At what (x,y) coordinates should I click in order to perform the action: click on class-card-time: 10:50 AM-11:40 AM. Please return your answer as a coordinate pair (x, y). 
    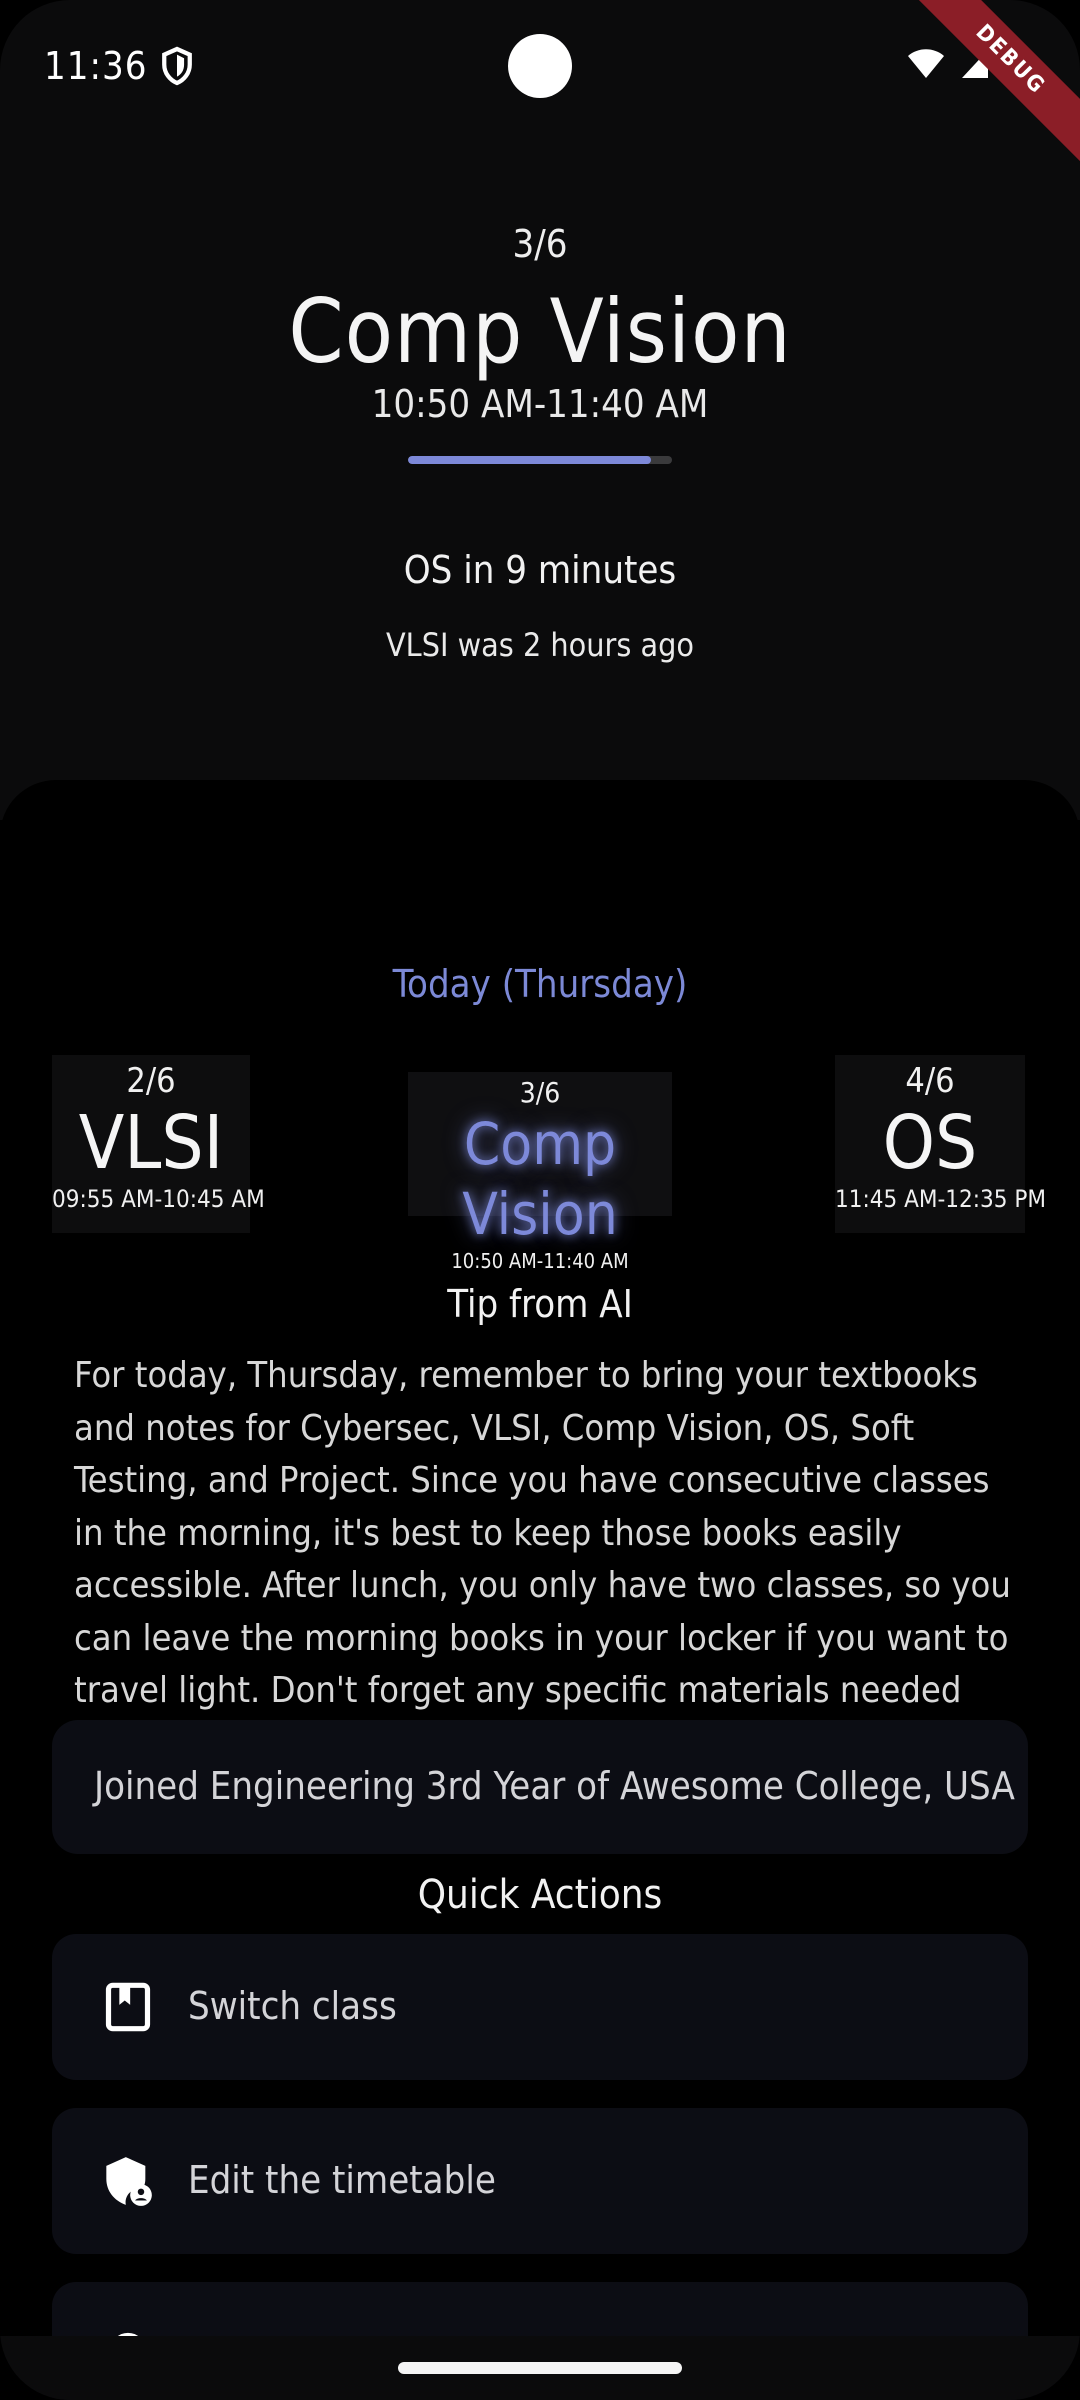
    Looking at the image, I should click on (540, 1261).